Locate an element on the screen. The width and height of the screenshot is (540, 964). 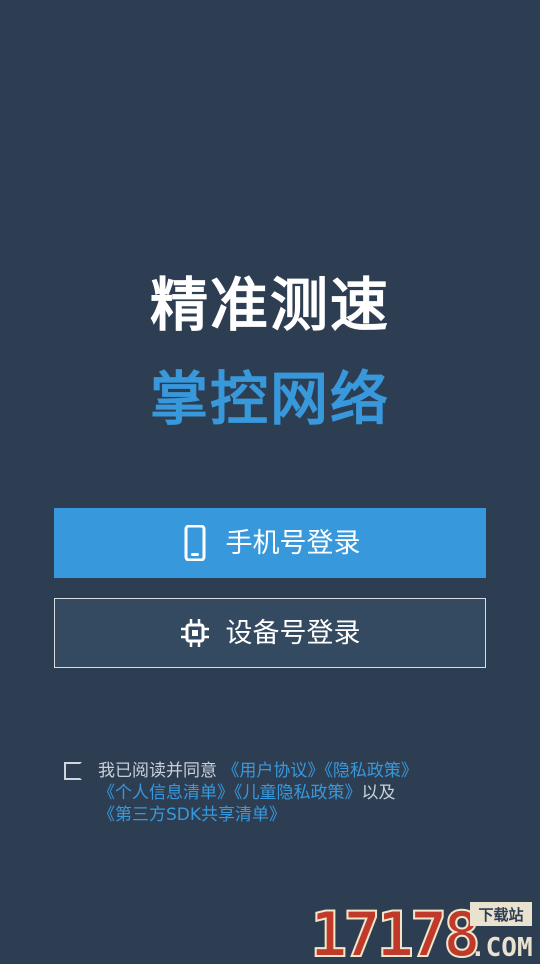
agreement-prefix: 我已阅读并同意 is located at coordinates (157, 771).